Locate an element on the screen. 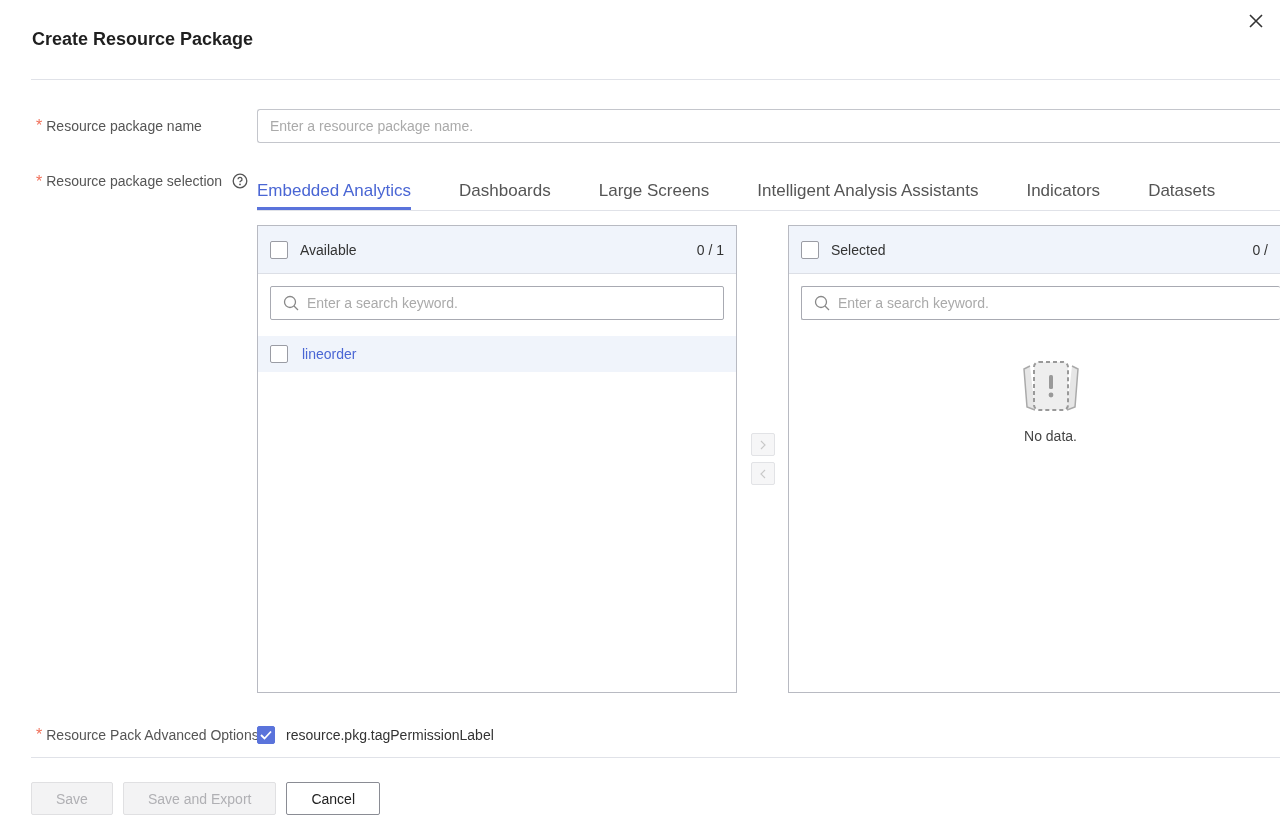 Image resolution: width=1280 pixels, height=832 pixels. option-checkbox is located at coordinates (266, 735).